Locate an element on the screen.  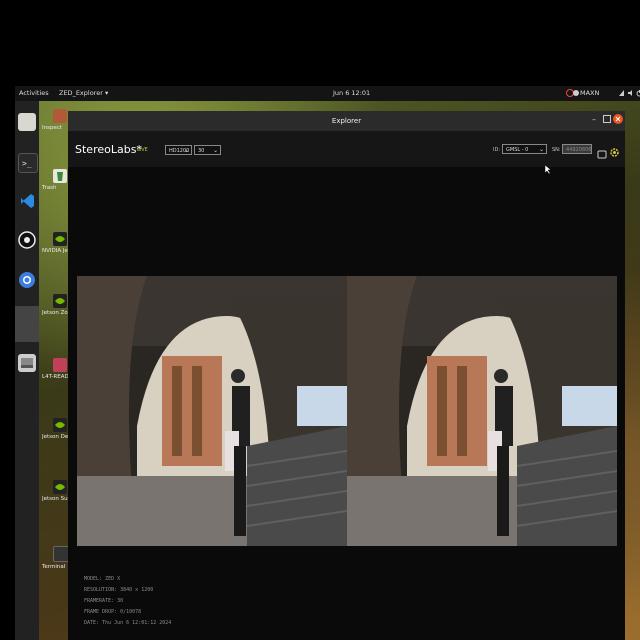
serial-number-field: 44920806 is located at coordinates (577, 149).